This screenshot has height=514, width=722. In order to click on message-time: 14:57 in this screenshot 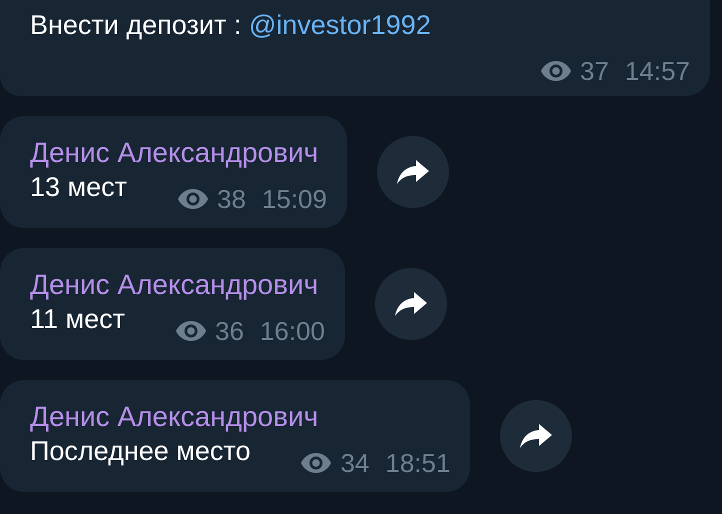, I will do `click(657, 71)`.